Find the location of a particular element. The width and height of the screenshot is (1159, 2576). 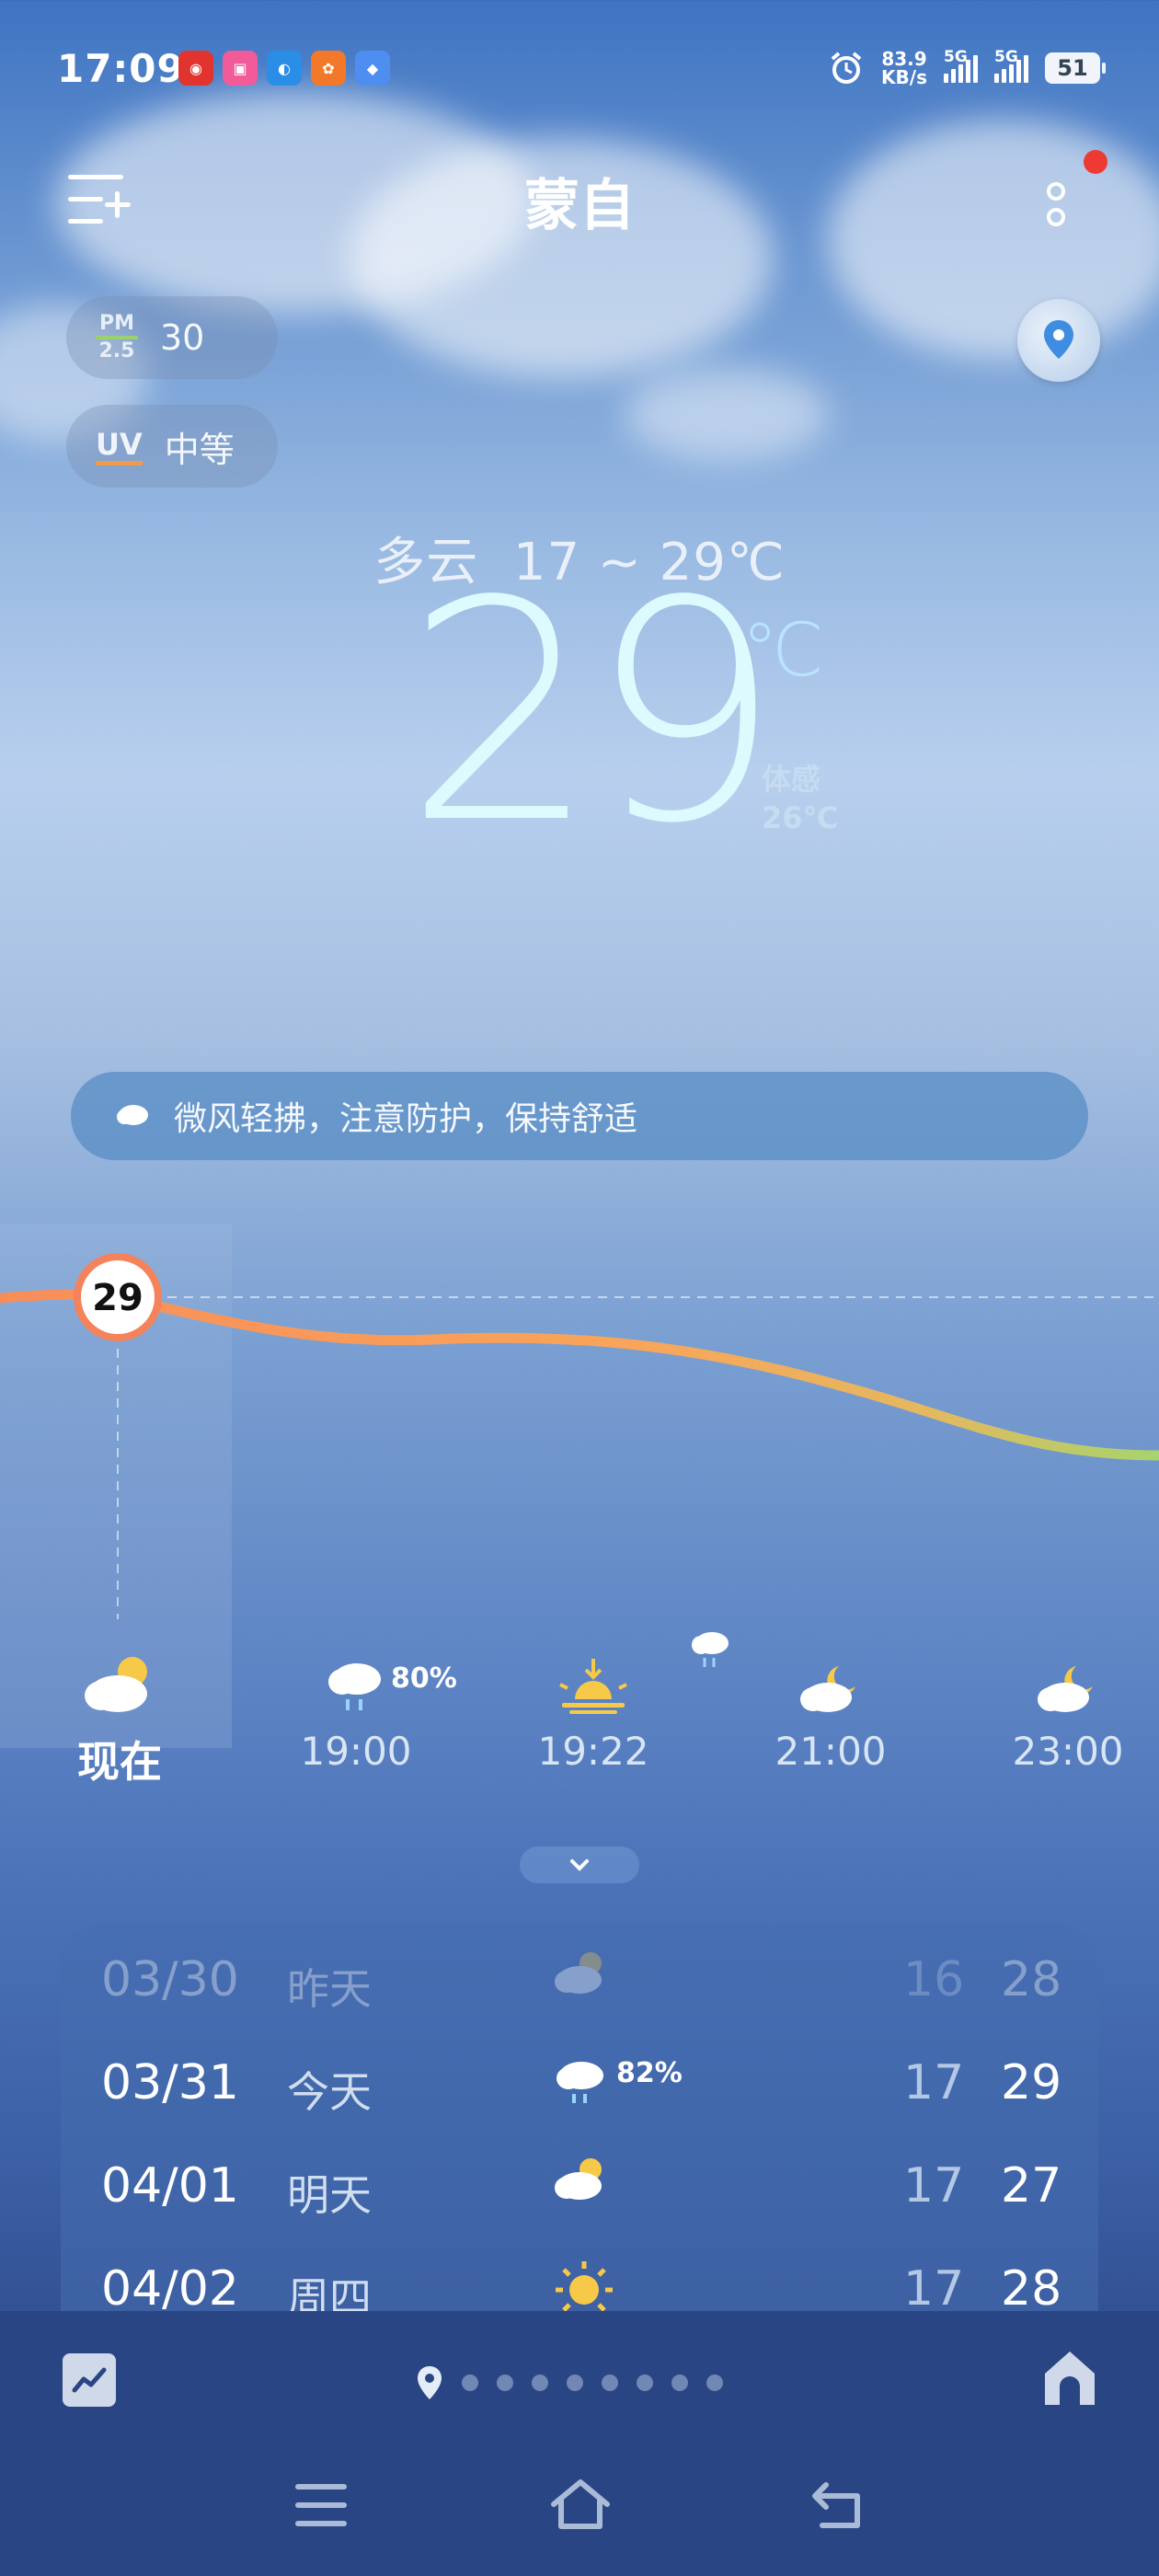

rain-icon is located at coordinates (580, 2086).